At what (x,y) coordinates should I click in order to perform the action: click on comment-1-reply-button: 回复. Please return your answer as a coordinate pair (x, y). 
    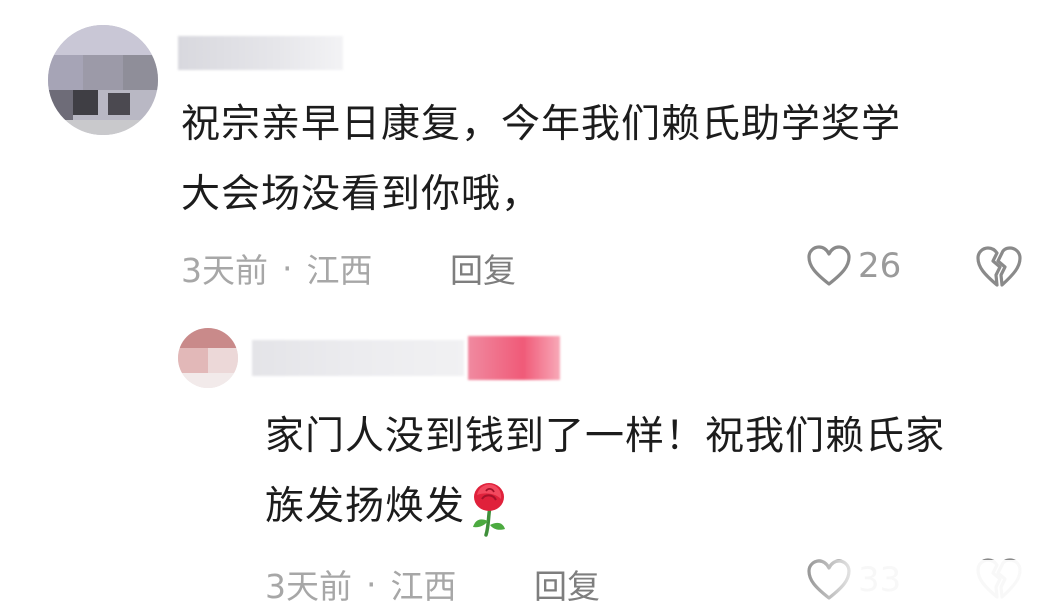
    Looking at the image, I should click on (483, 268).